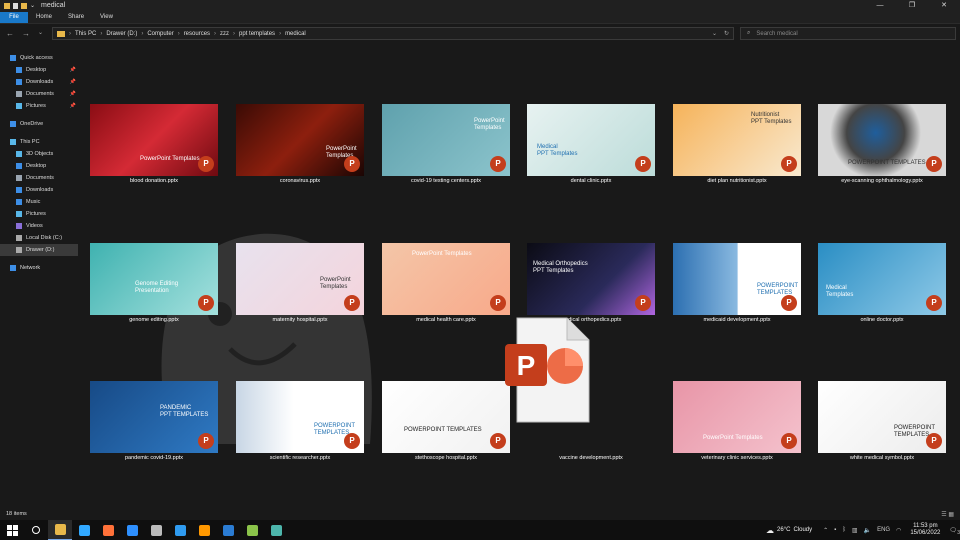 The image size is (960, 540). I want to click on wifi-icon: ◠, so click(898, 530).